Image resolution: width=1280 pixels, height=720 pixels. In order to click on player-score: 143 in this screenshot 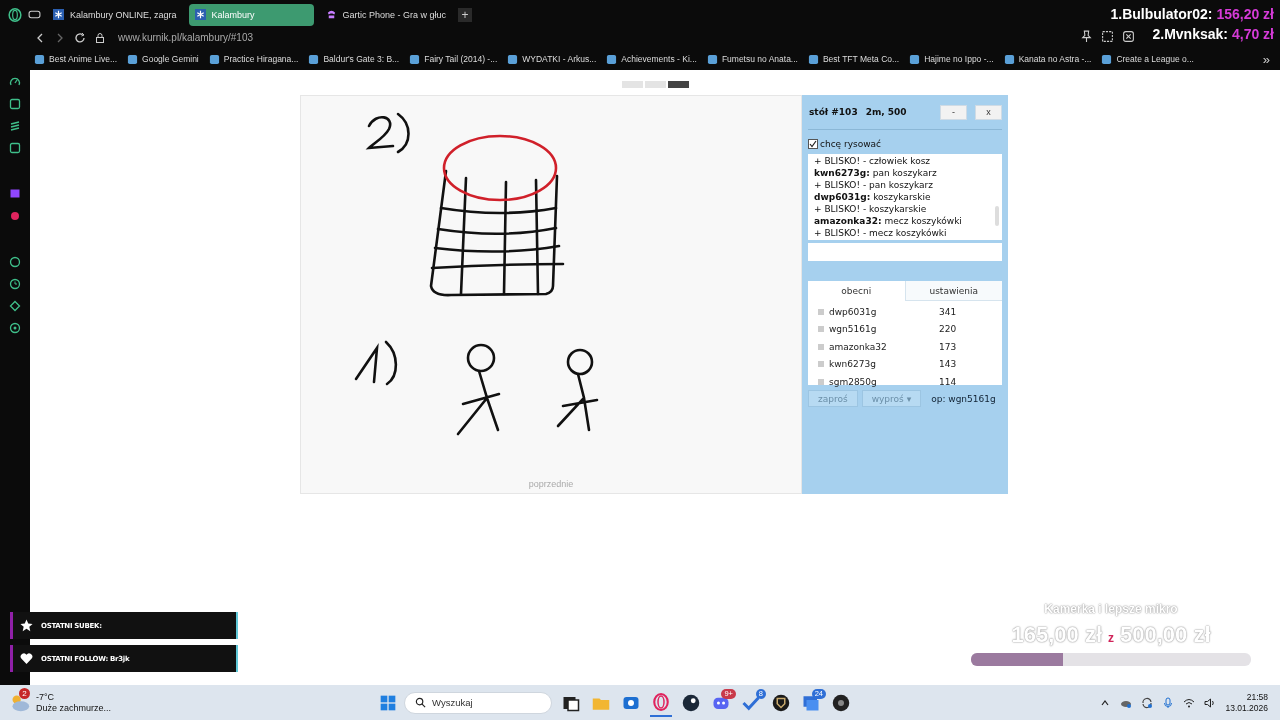, I will do `click(948, 364)`.